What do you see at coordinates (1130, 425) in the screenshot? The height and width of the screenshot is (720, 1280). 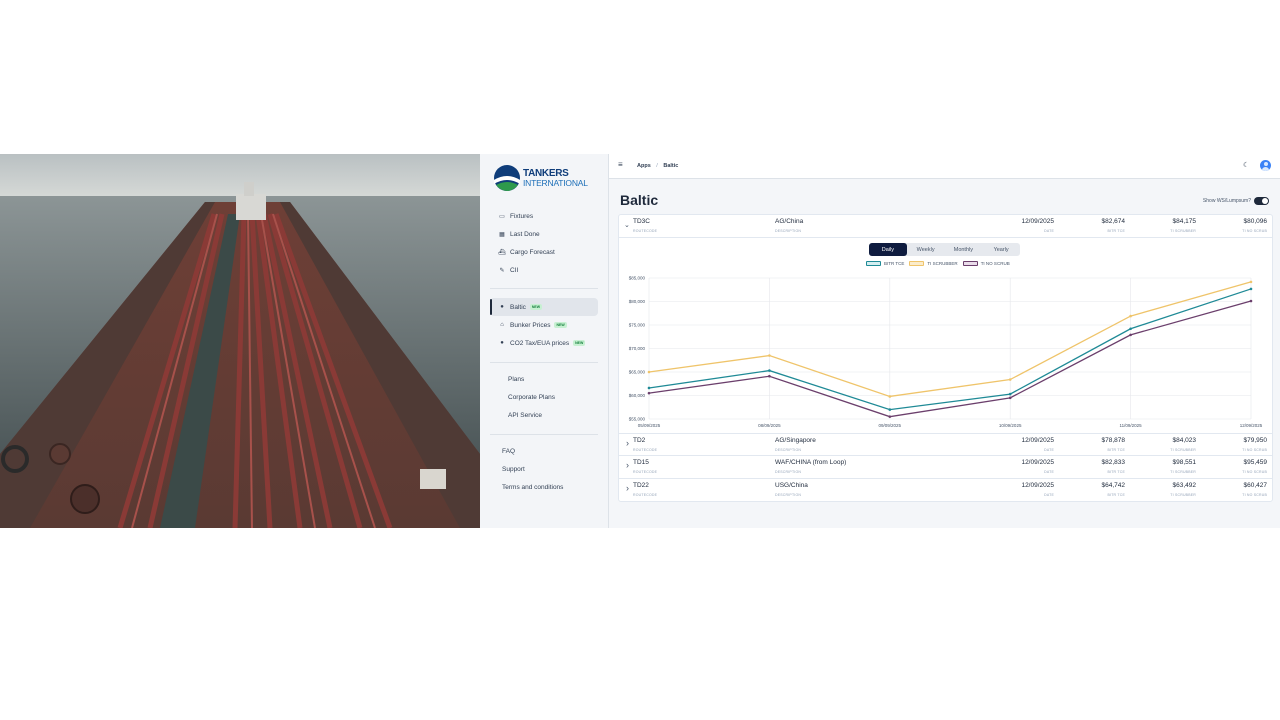 I see `x-tick-label: 11/09/2025` at bounding box center [1130, 425].